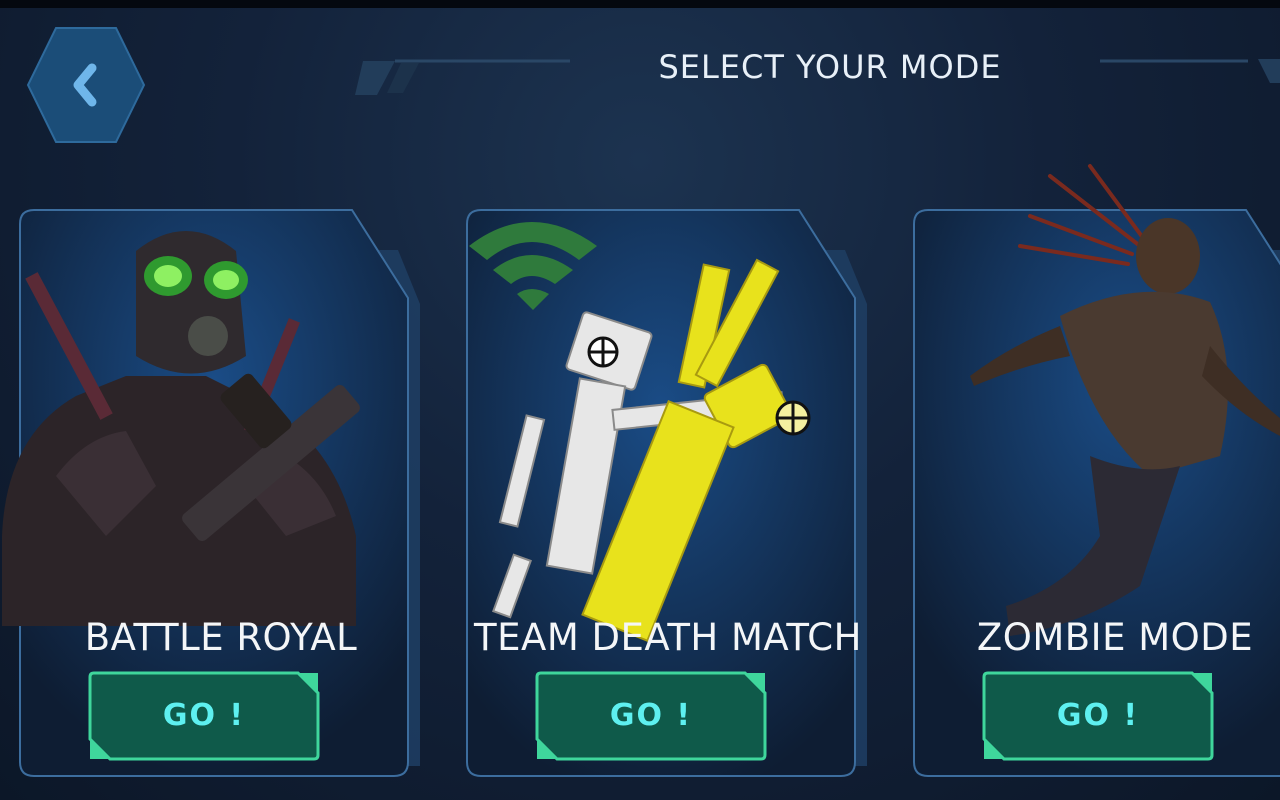 This screenshot has height=800, width=1280. I want to click on mode-label: TEAM DEATH MATCH, so click(668, 637).